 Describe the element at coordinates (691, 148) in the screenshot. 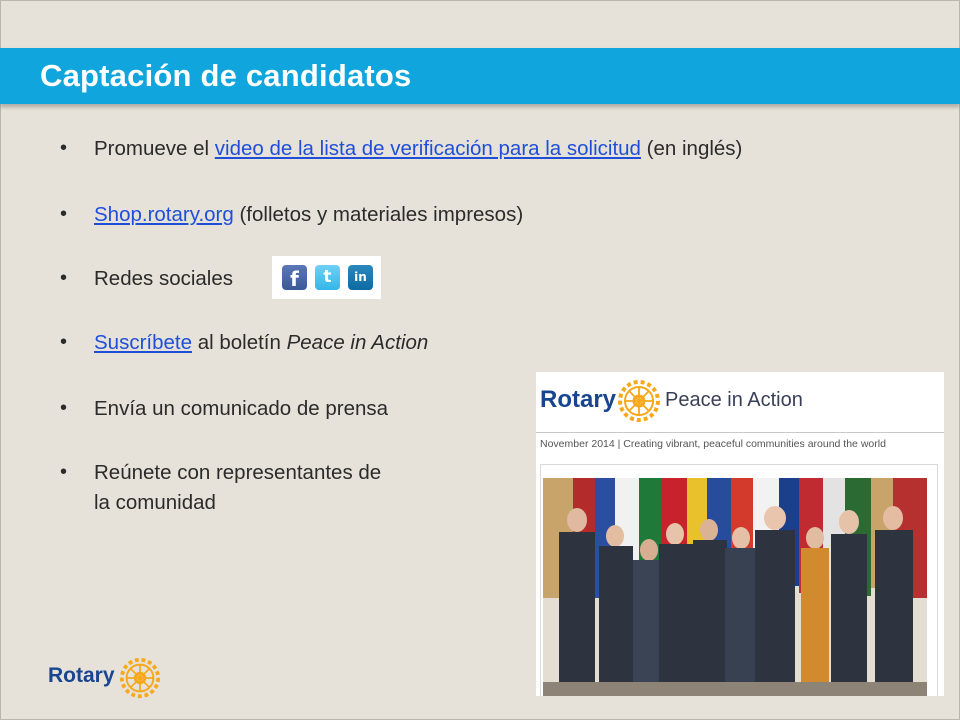

I see `bullet-text: (en inglés)` at that location.